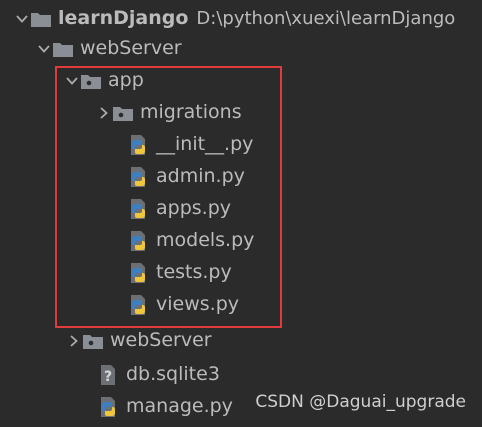 This screenshot has height=427, width=482. What do you see at coordinates (194, 272) in the screenshot?
I see `tree-item-label: tests.py` at bounding box center [194, 272].